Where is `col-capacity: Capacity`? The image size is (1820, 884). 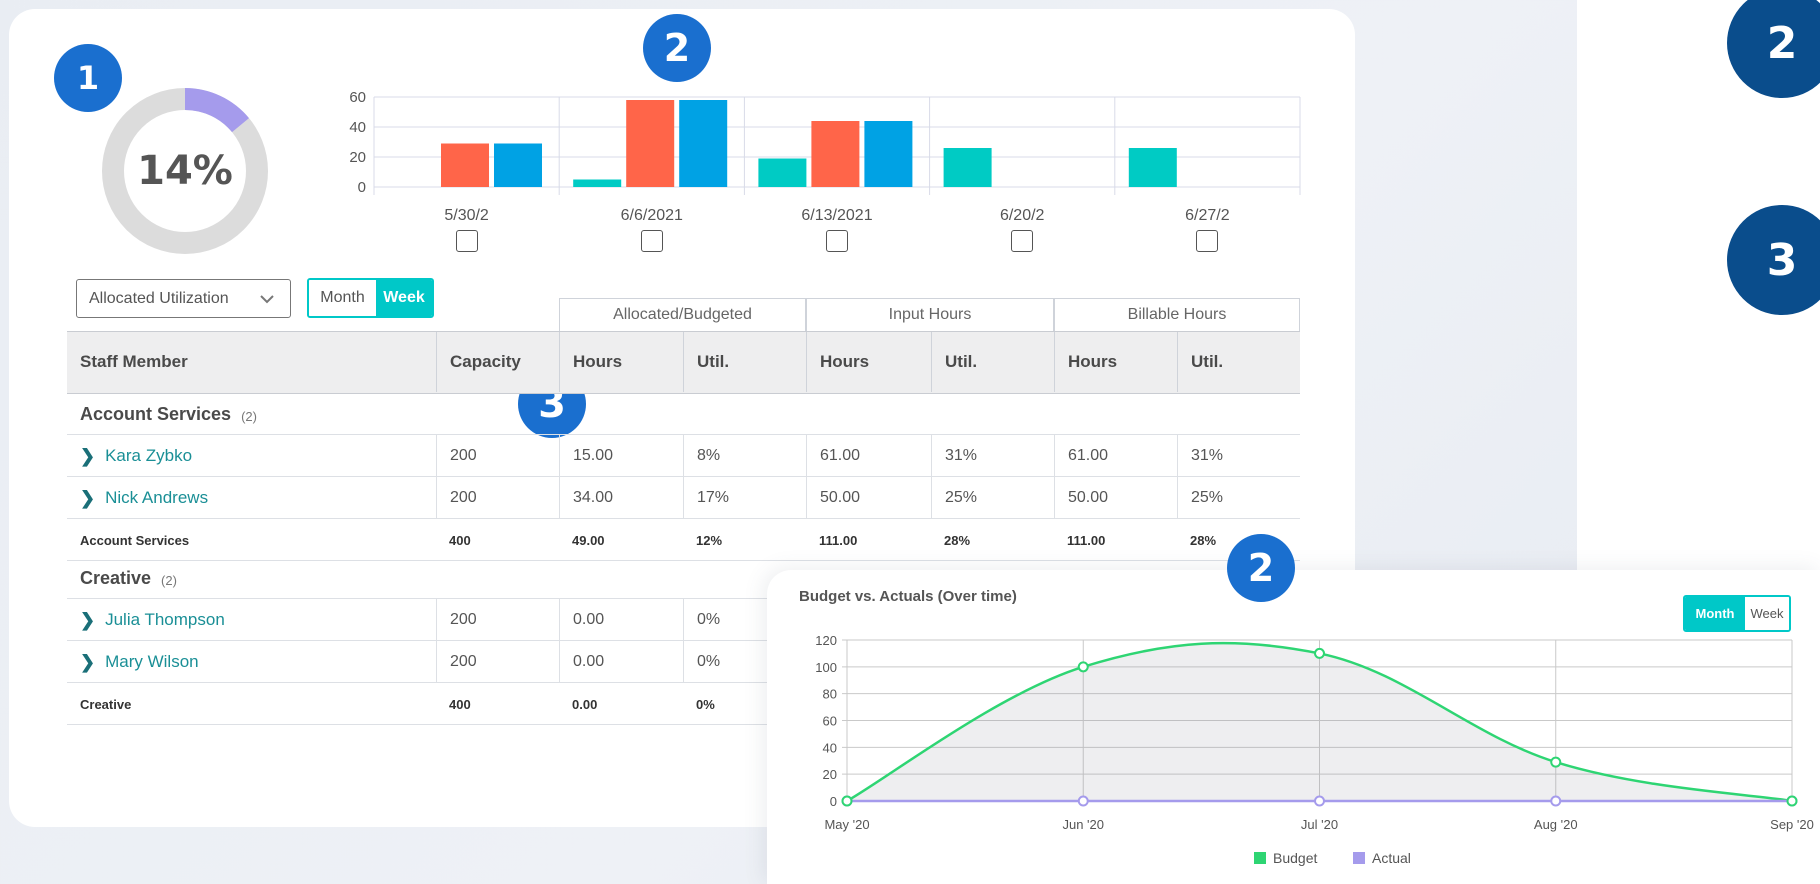 col-capacity: Capacity is located at coordinates (497, 362).